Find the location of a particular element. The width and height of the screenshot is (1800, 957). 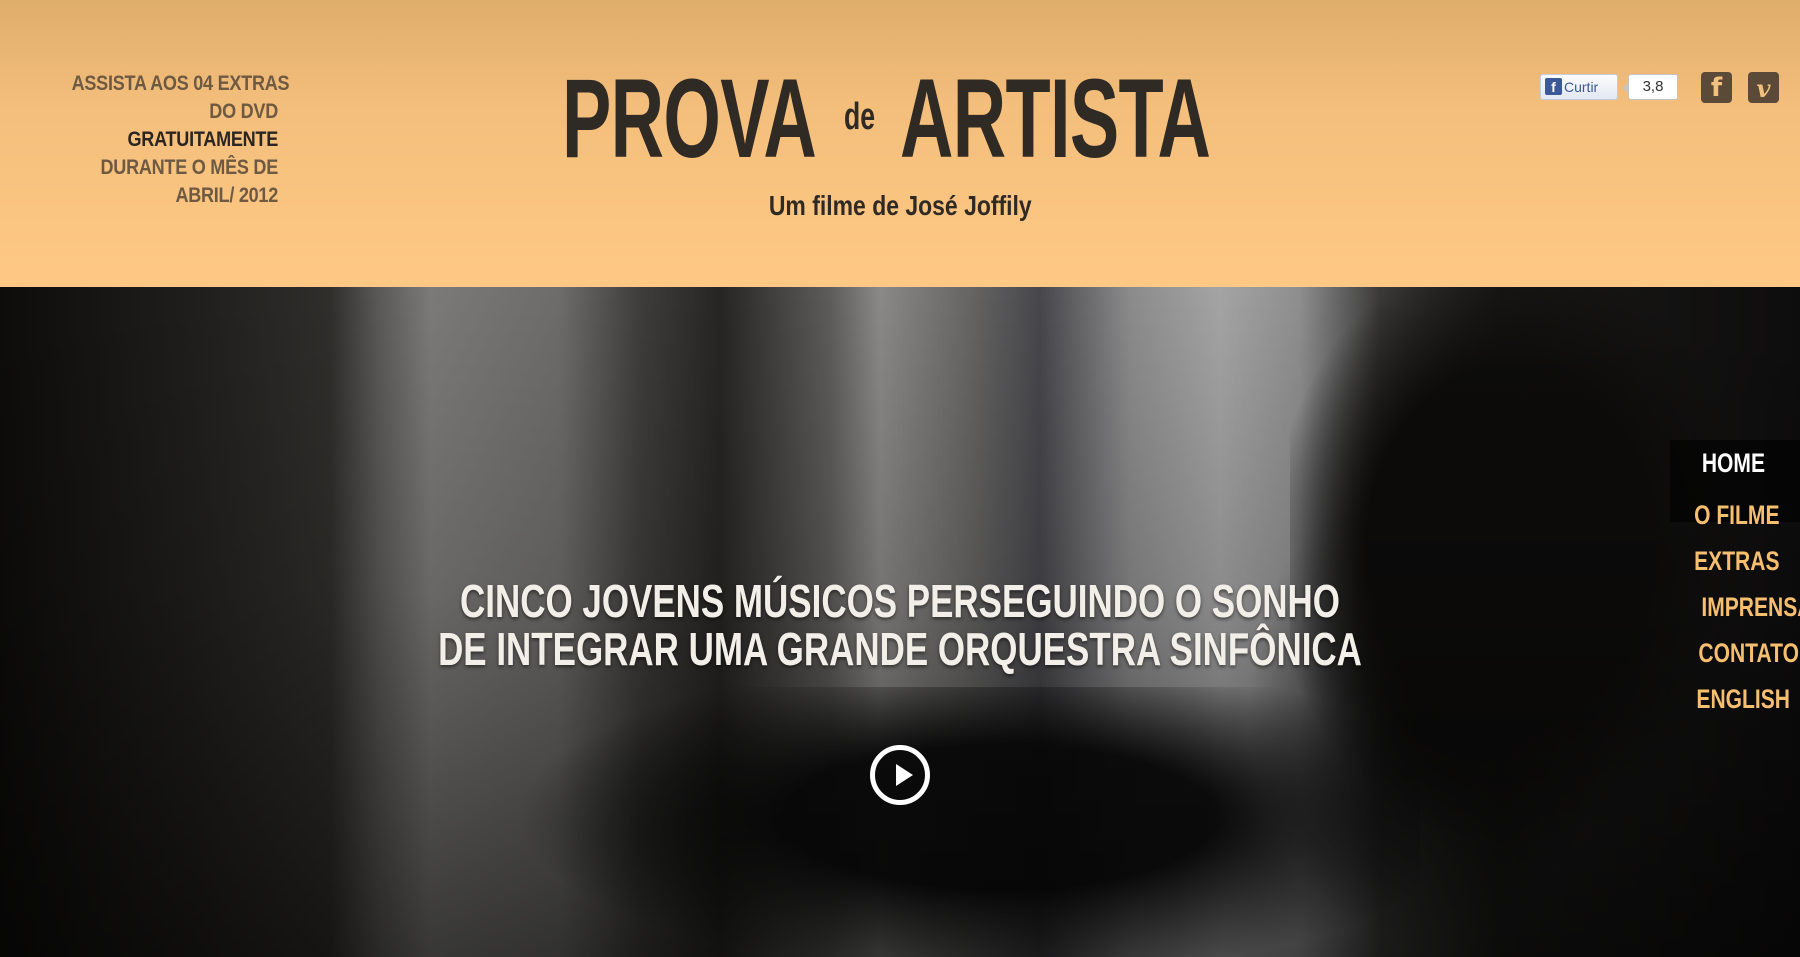

promo-line-4: DURANTE O MÊS DE is located at coordinates (189, 167).